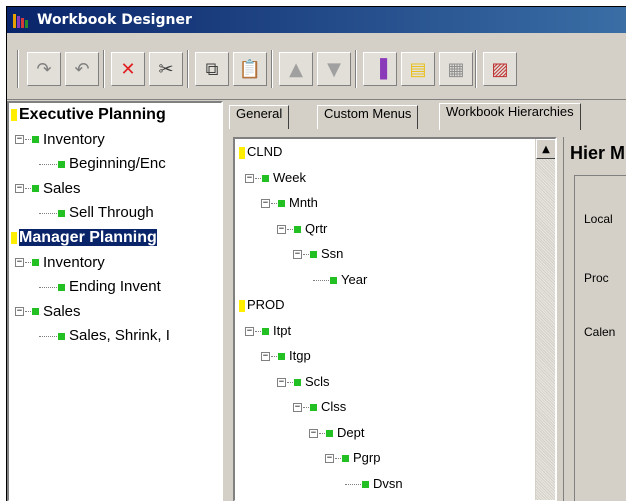 The height and width of the screenshot is (501, 626). I want to click on paste-button: 📋, so click(250, 69).